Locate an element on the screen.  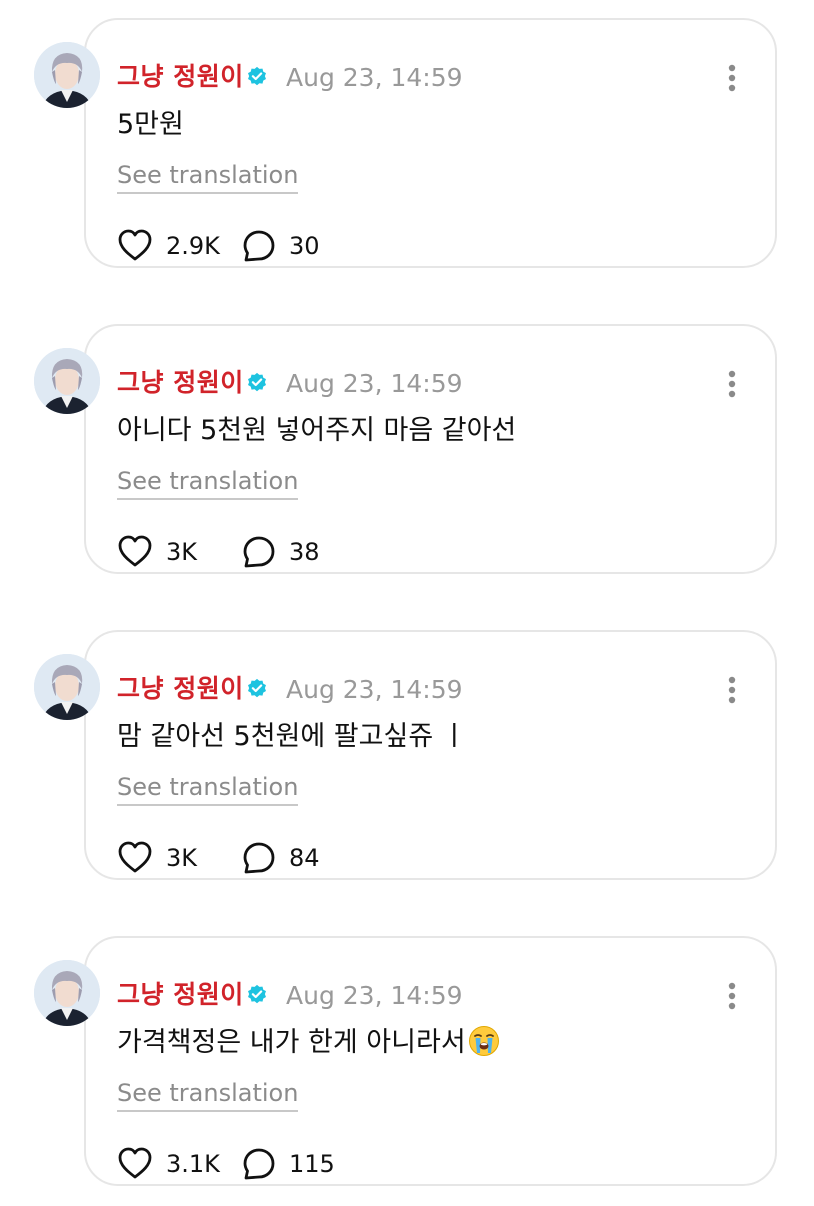
reply-count: 38 is located at coordinates (304, 552).